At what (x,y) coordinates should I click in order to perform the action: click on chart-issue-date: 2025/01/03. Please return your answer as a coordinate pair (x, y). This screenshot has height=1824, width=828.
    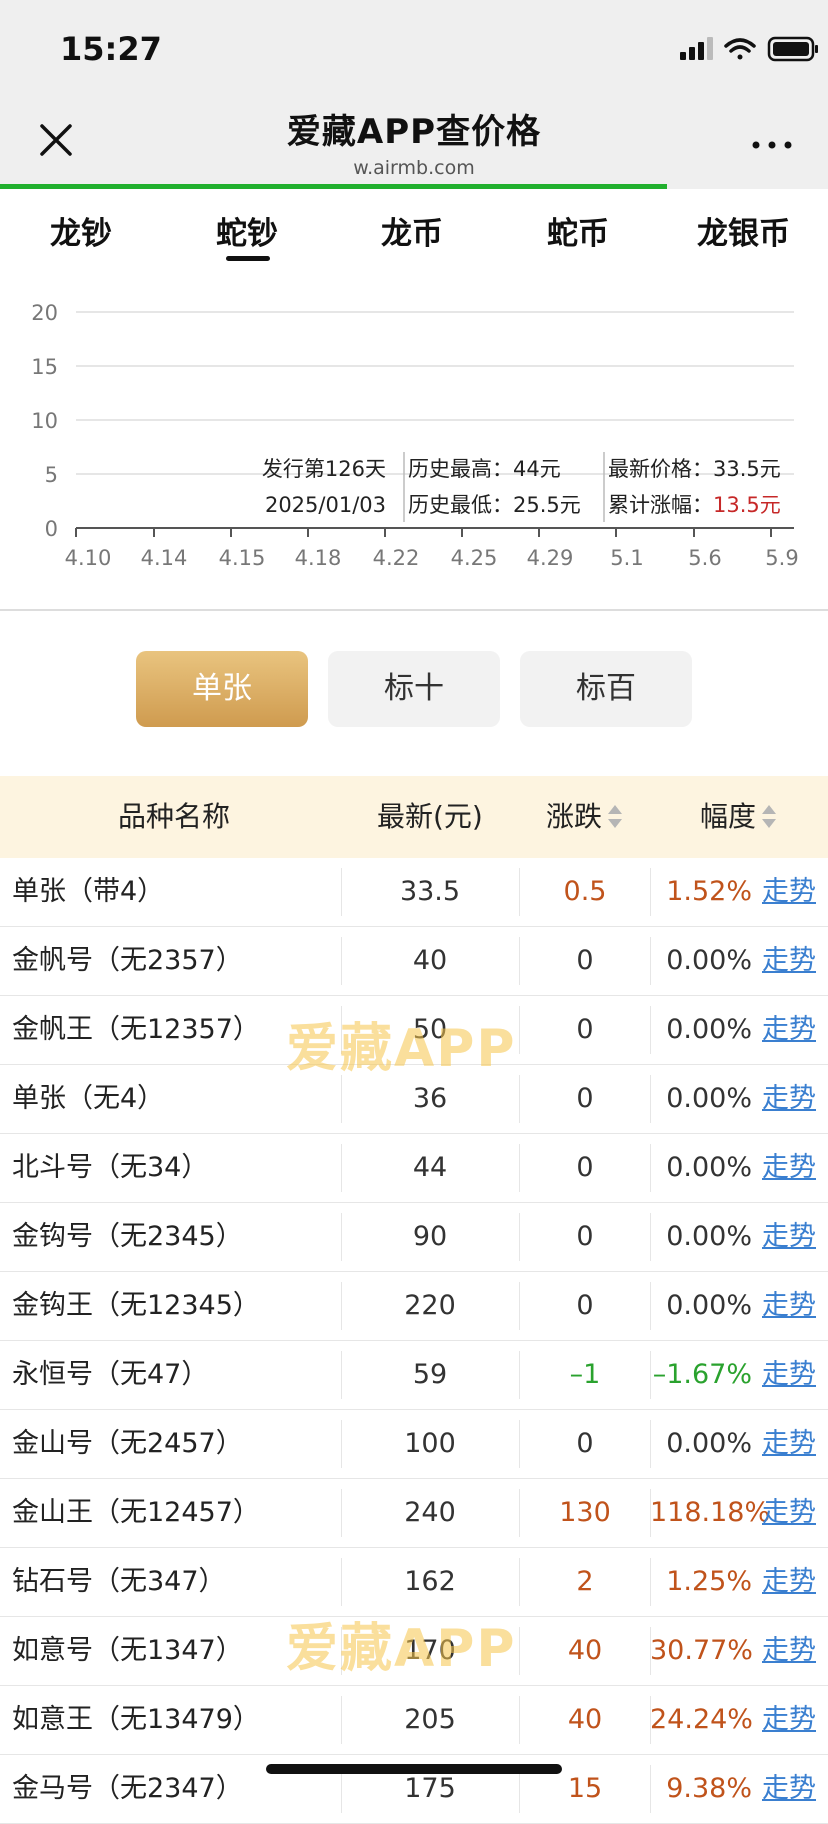
    Looking at the image, I should click on (325, 505).